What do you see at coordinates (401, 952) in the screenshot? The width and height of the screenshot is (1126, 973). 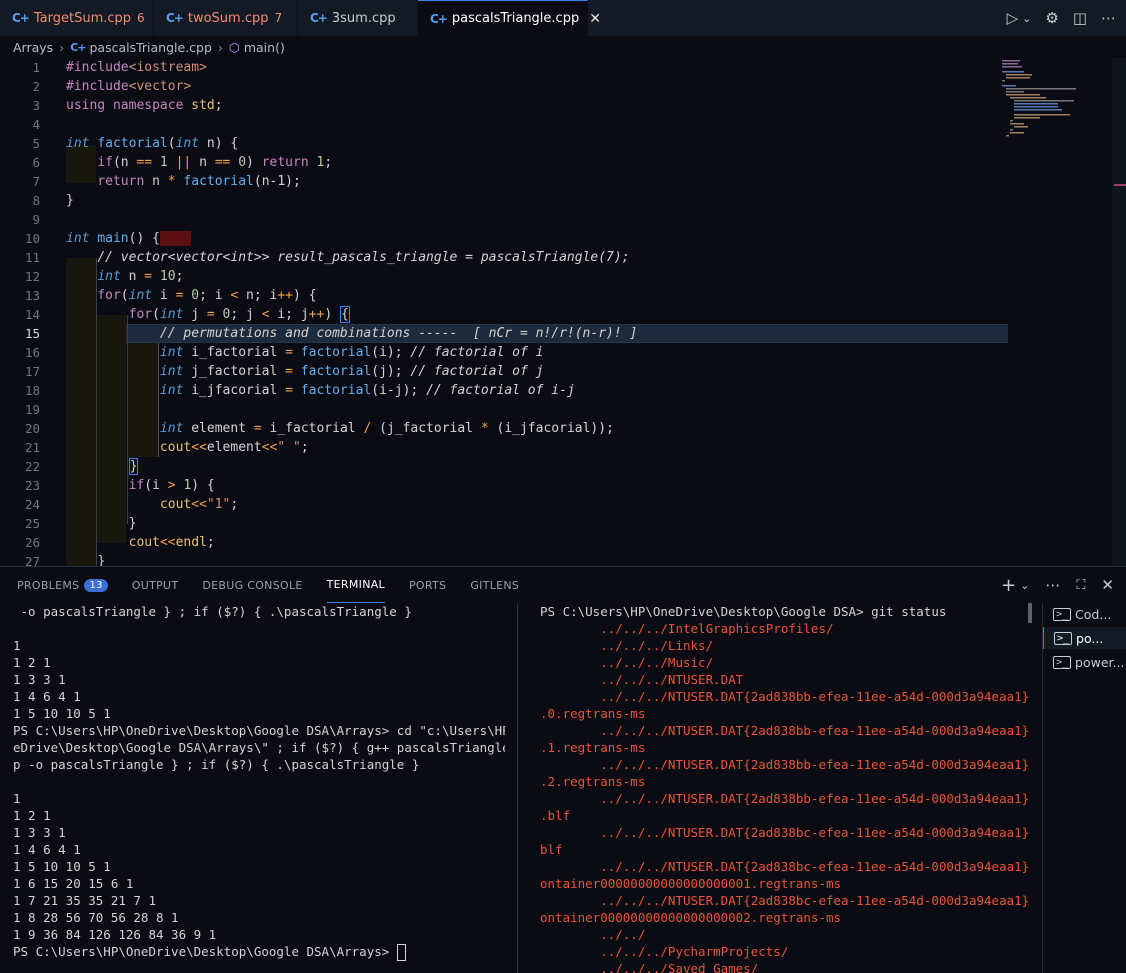 I see `terminal-cursor` at bounding box center [401, 952].